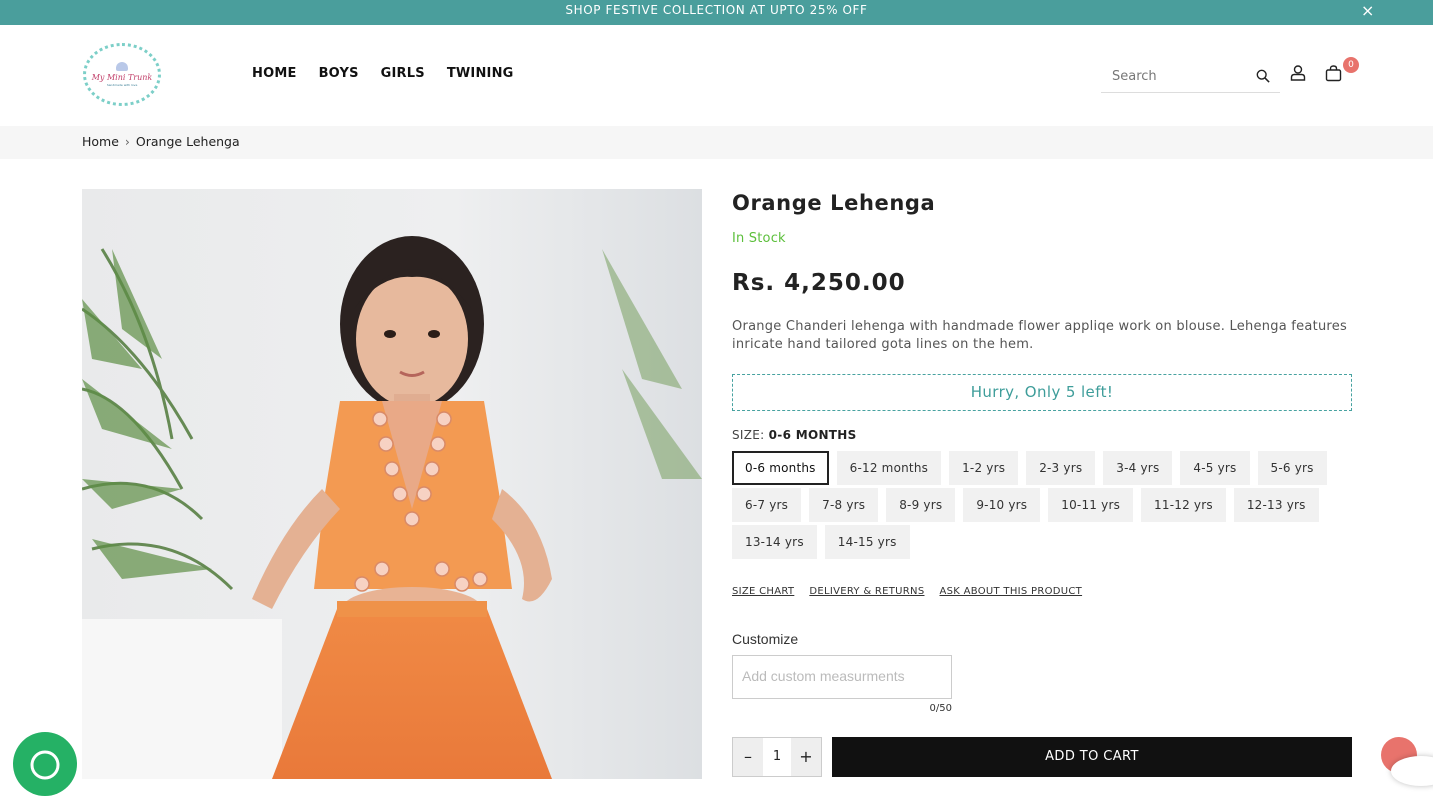  What do you see at coordinates (1263, 76) in the screenshot?
I see `search-icon` at bounding box center [1263, 76].